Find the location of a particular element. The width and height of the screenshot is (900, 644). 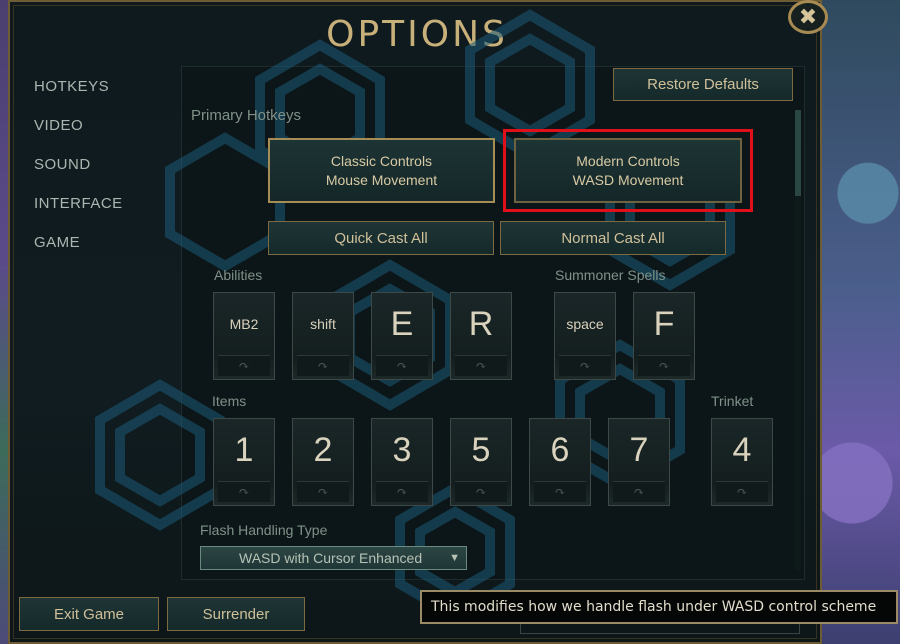

window-title: OPTIONS is located at coordinates (417, 34).